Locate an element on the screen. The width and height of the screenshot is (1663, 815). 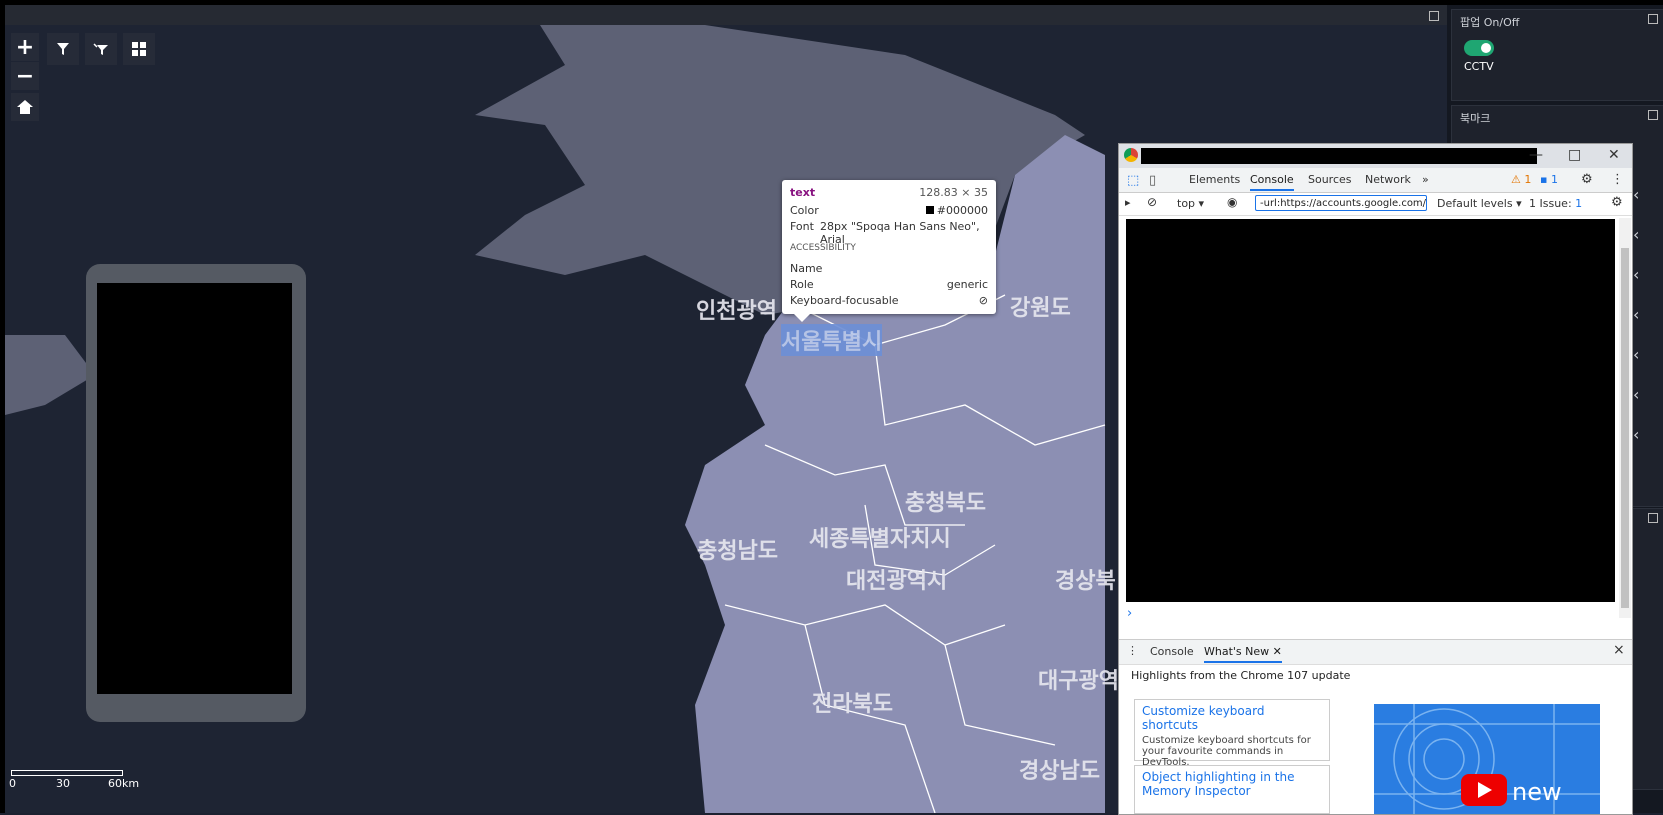
land-west is located at coordinates (50, 375).